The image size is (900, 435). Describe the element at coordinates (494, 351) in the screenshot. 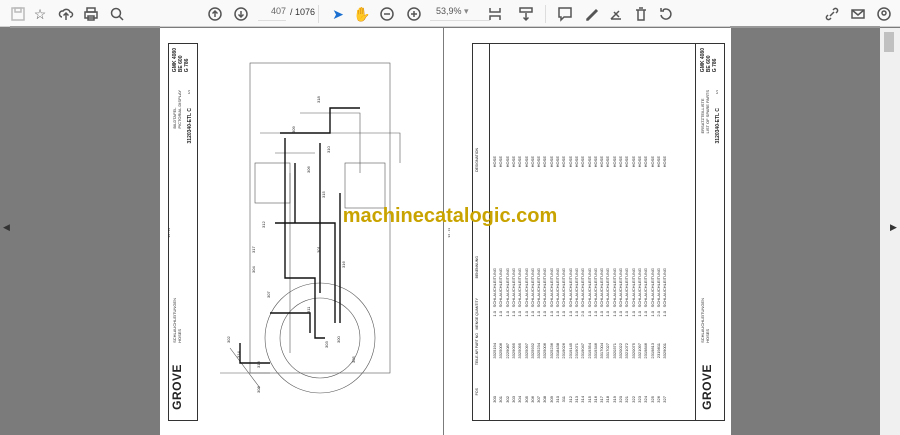

I see `cell-part-no: 3325194` at that location.